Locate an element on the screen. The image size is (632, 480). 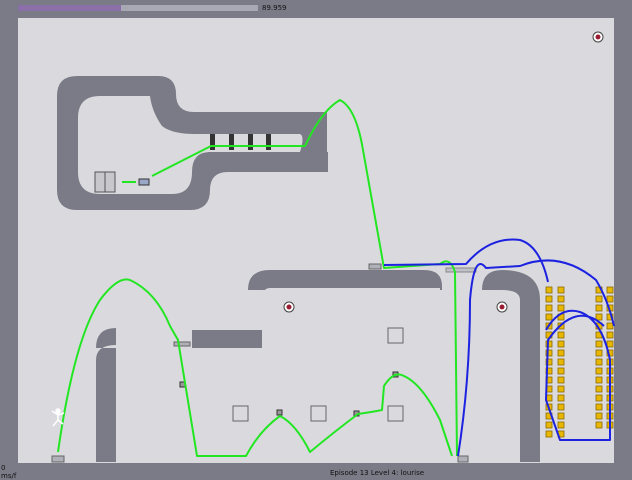
exit-switch is located at coordinates (144, 182).